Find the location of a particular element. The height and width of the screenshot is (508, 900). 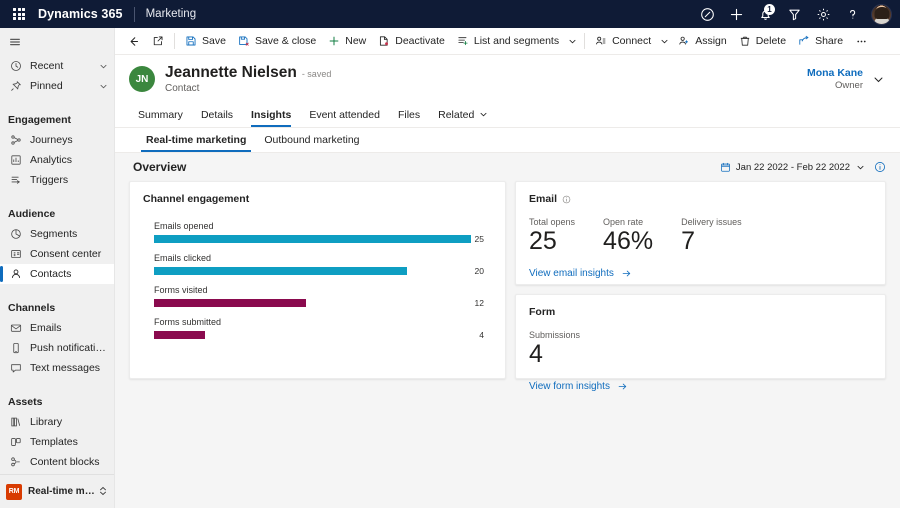

arrow-right-icon is located at coordinates (626, 273).